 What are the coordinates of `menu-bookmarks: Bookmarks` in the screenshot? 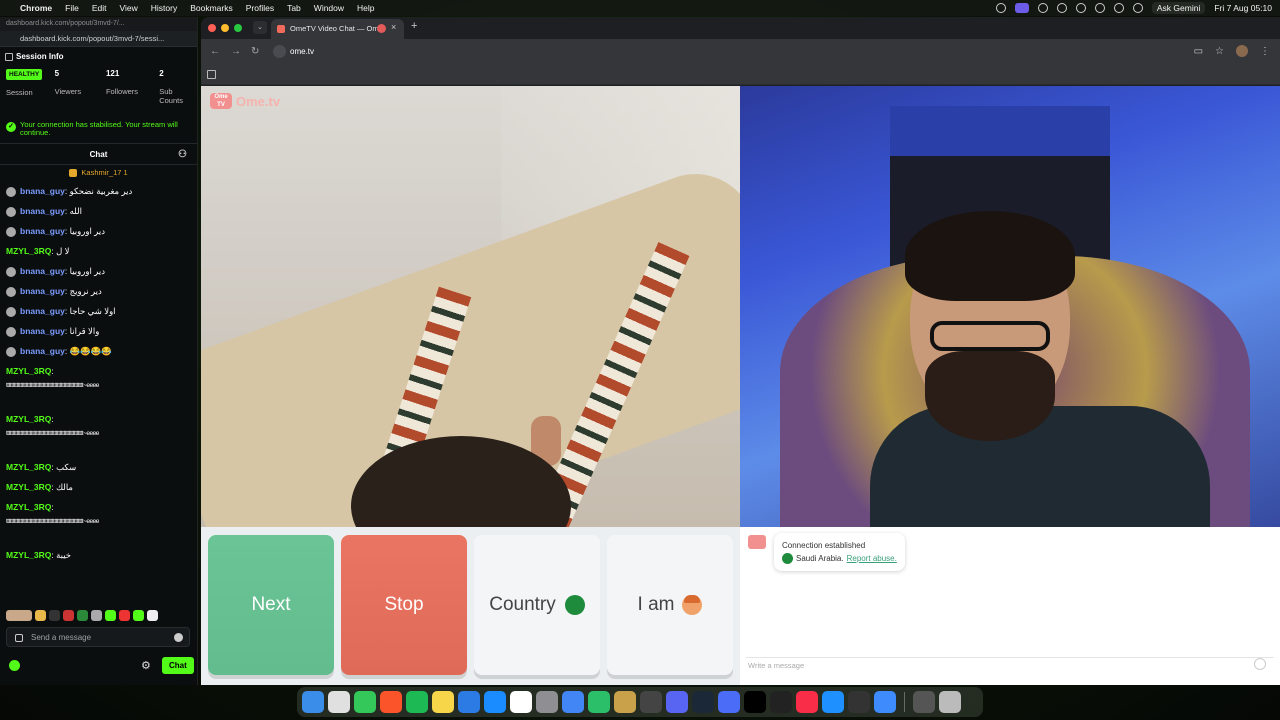 It's located at (211, 8).